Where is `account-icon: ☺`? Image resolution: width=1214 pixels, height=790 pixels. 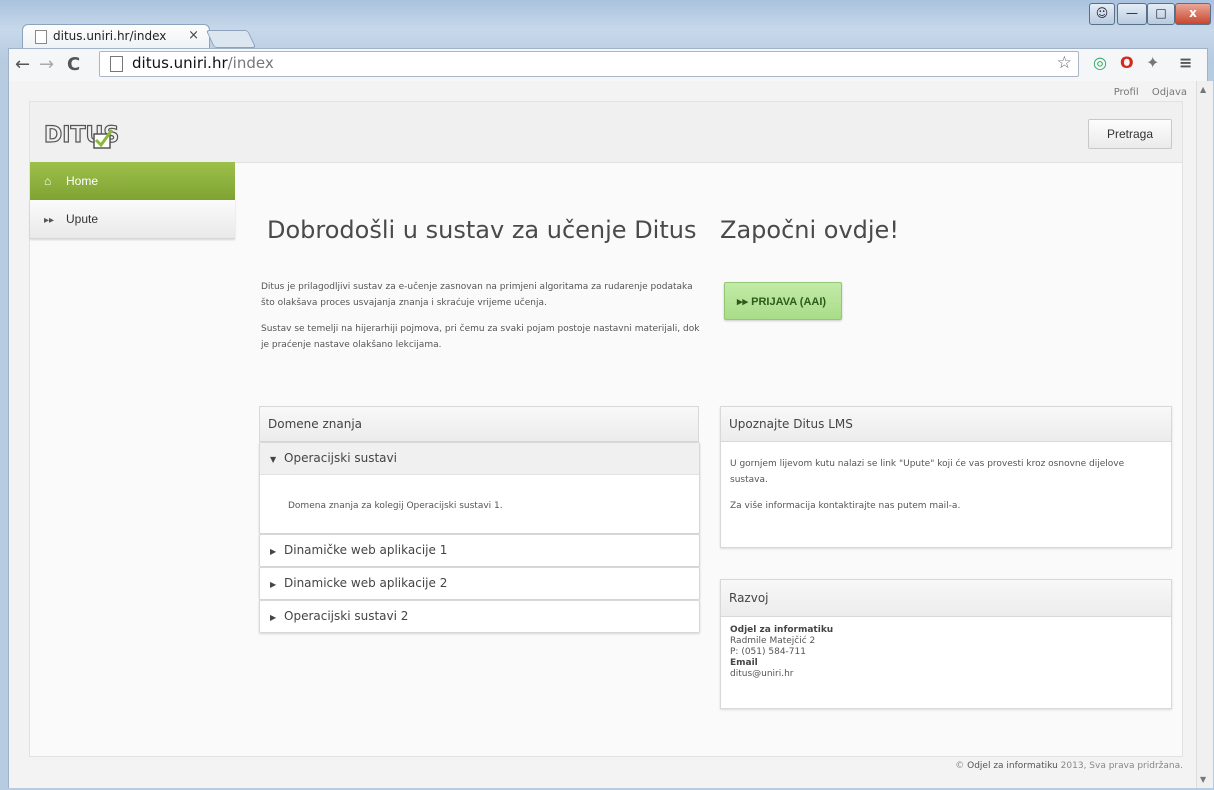 account-icon: ☺ is located at coordinates (1102, 14).